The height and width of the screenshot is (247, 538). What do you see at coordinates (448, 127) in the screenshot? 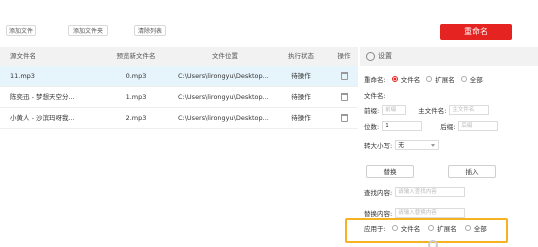
I see `suffix-label: 后缀:` at bounding box center [448, 127].